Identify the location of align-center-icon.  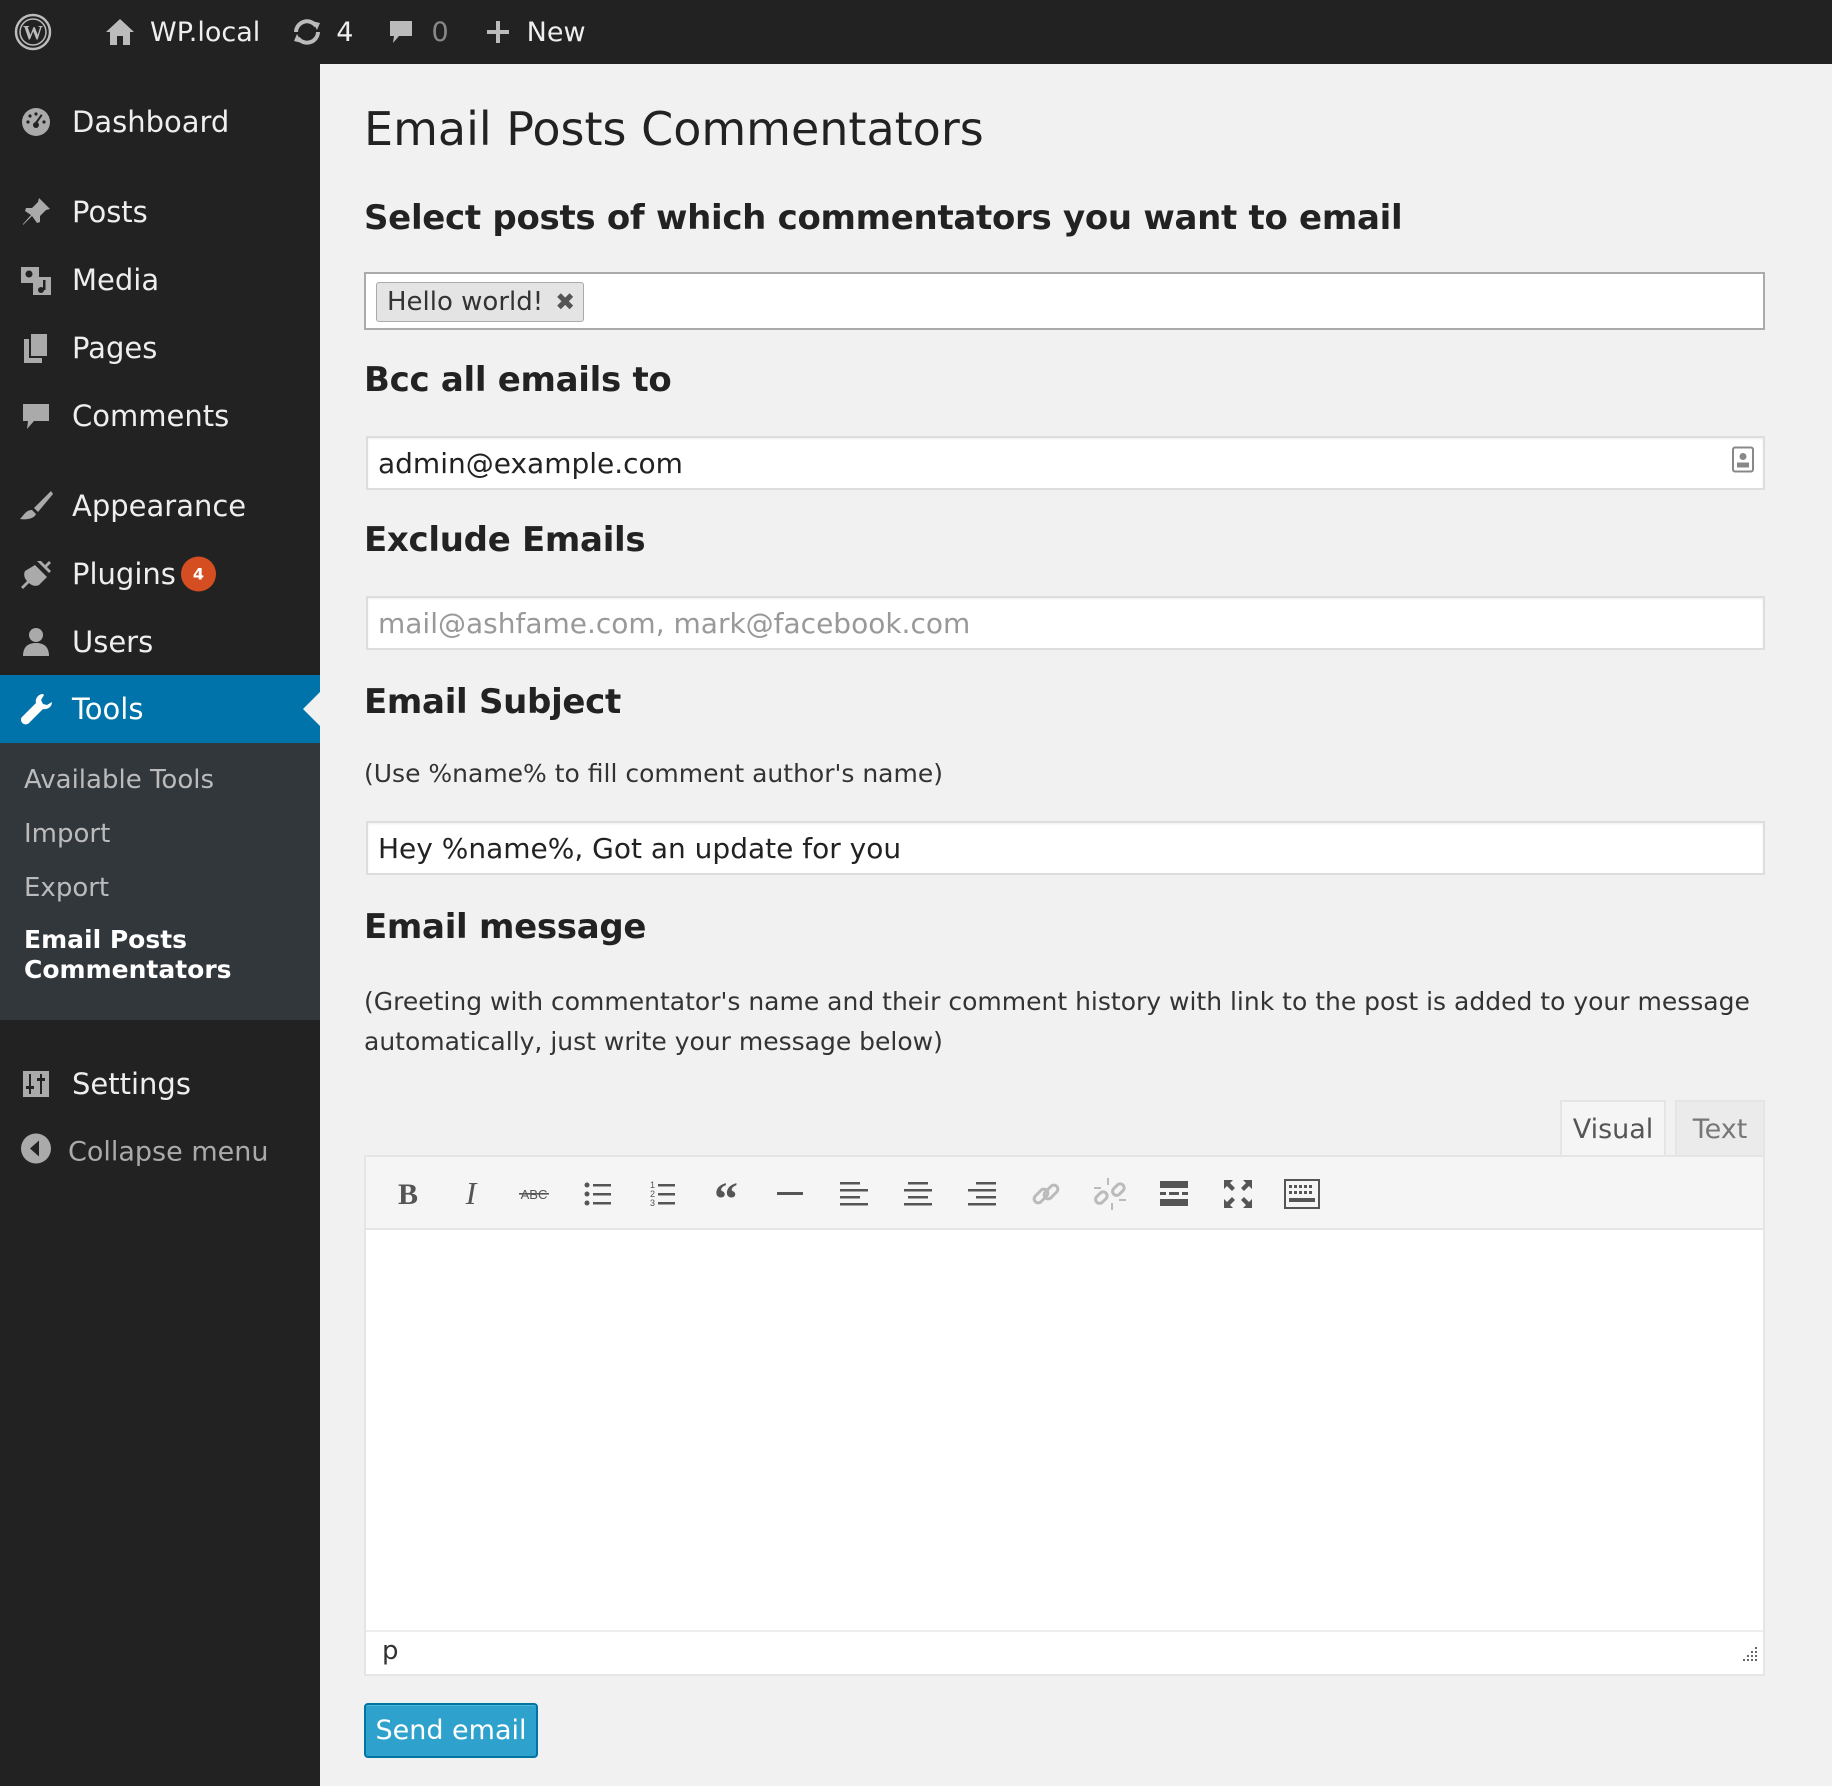
(918, 1194).